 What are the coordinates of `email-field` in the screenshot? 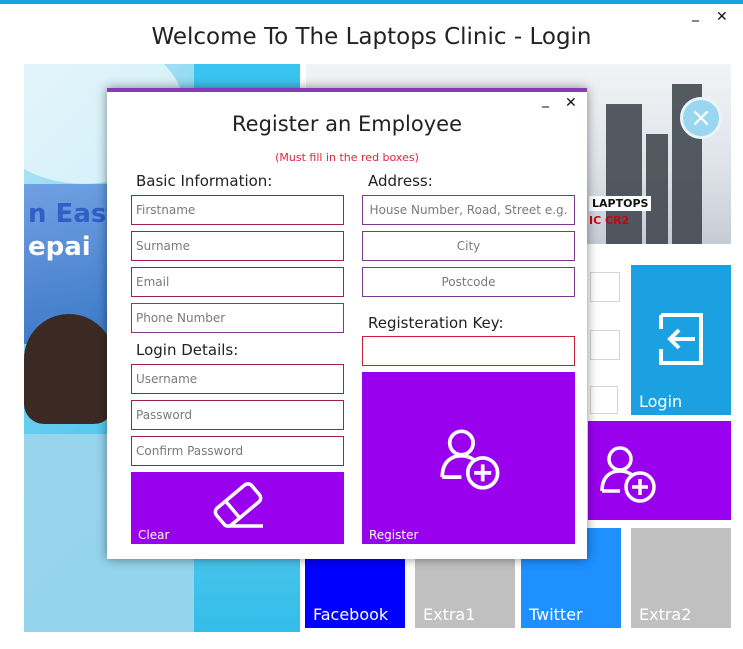 It's located at (237, 282).